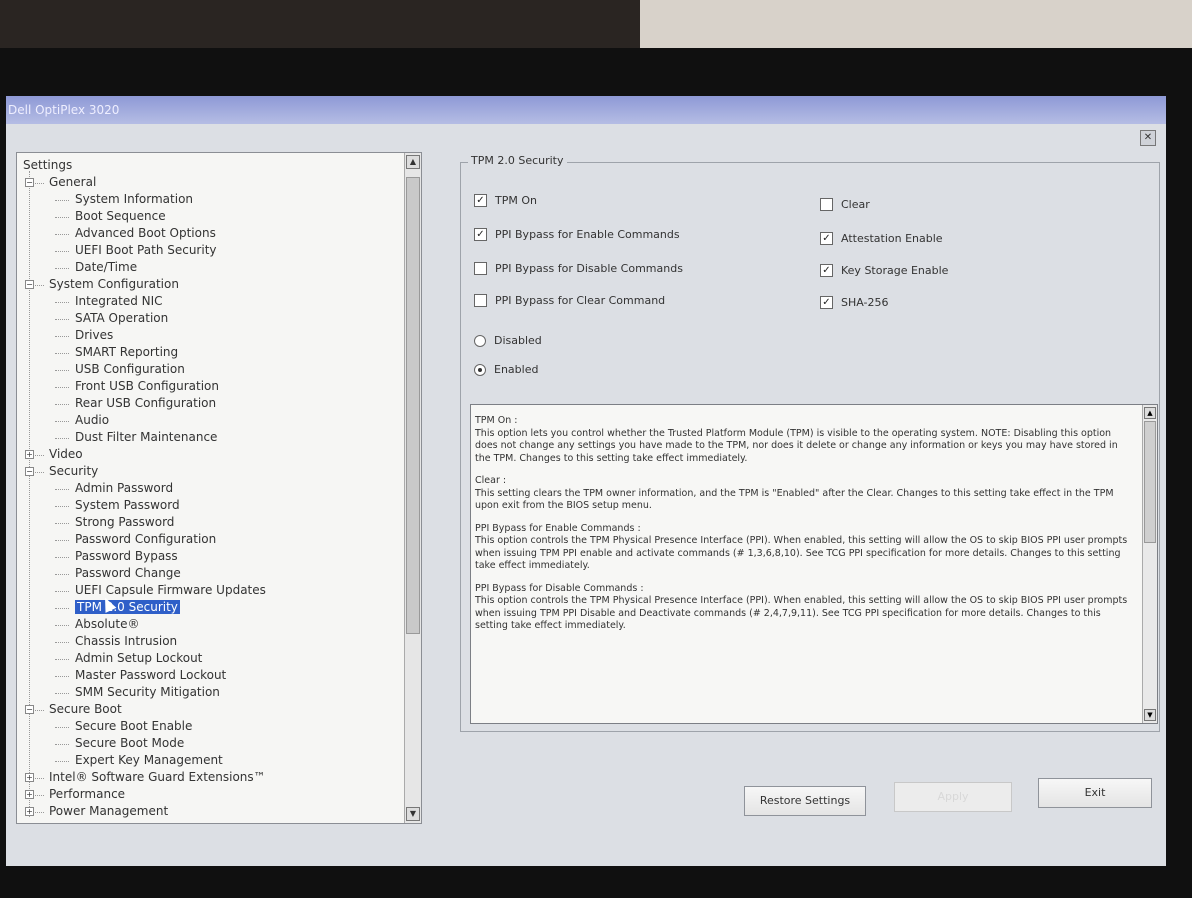 Image resolution: width=1192 pixels, height=898 pixels. What do you see at coordinates (1148, 138) in the screenshot?
I see `close-icon: ✕` at bounding box center [1148, 138].